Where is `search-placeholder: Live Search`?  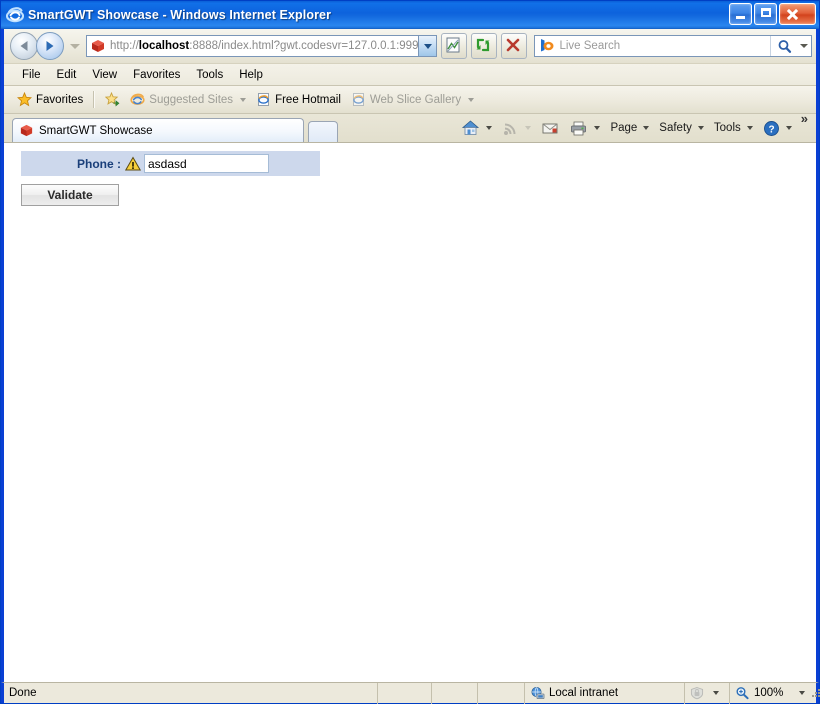 search-placeholder: Live Search is located at coordinates (590, 46).